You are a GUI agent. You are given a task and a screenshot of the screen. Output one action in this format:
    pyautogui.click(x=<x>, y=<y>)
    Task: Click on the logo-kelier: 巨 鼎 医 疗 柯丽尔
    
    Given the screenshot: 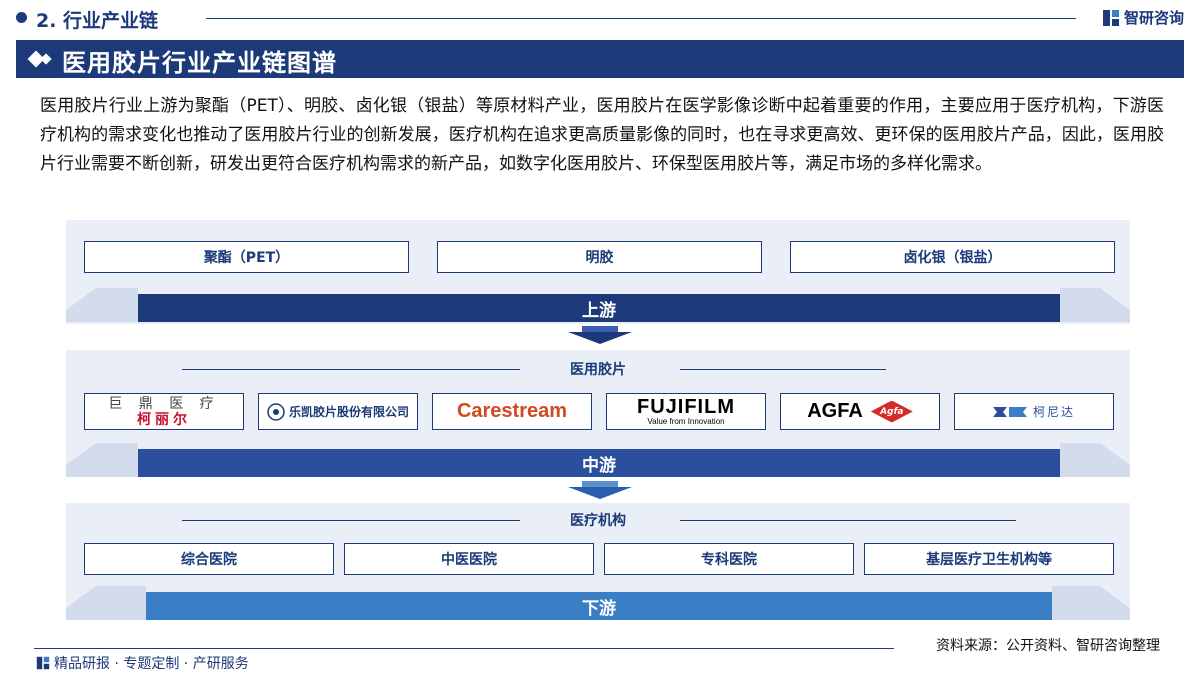 What is the action you would take?
    pyautogui.click(x=164, y=411)
    